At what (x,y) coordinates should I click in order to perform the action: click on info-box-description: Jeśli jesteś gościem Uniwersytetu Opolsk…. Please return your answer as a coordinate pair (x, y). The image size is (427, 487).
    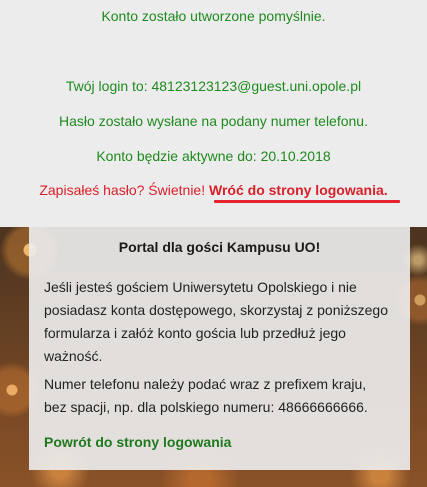
    Looking at the image, I should click on (216, 321).